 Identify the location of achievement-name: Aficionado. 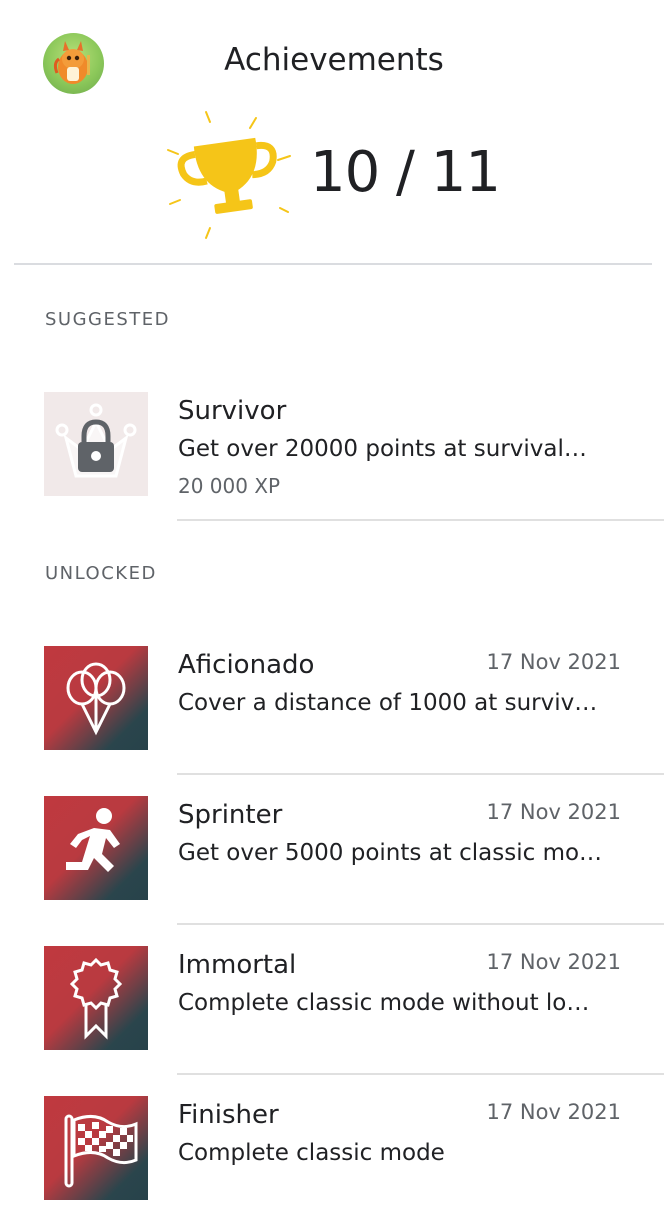
(246, 665).